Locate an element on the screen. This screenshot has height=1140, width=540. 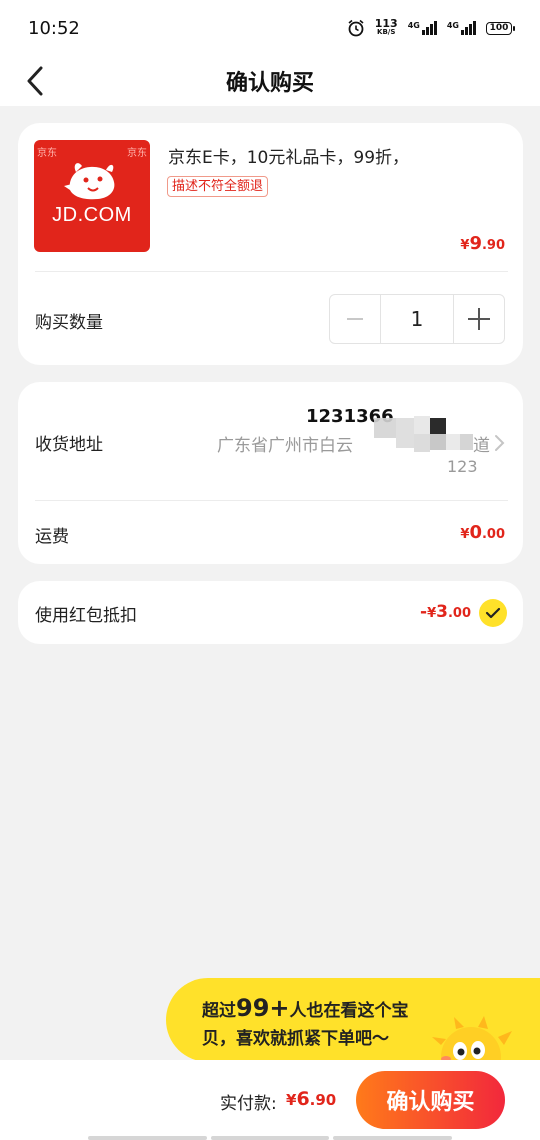
check-icon is located at coordinates (493, 613).